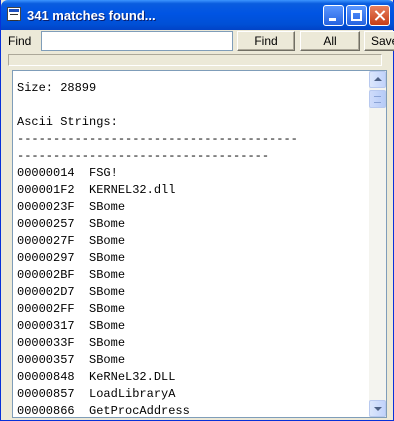 The height and width of the screenshot is (421, 394). Describe the element at coordinates (266, 41) in the screenshot. I see `find-button: Find` at that location.